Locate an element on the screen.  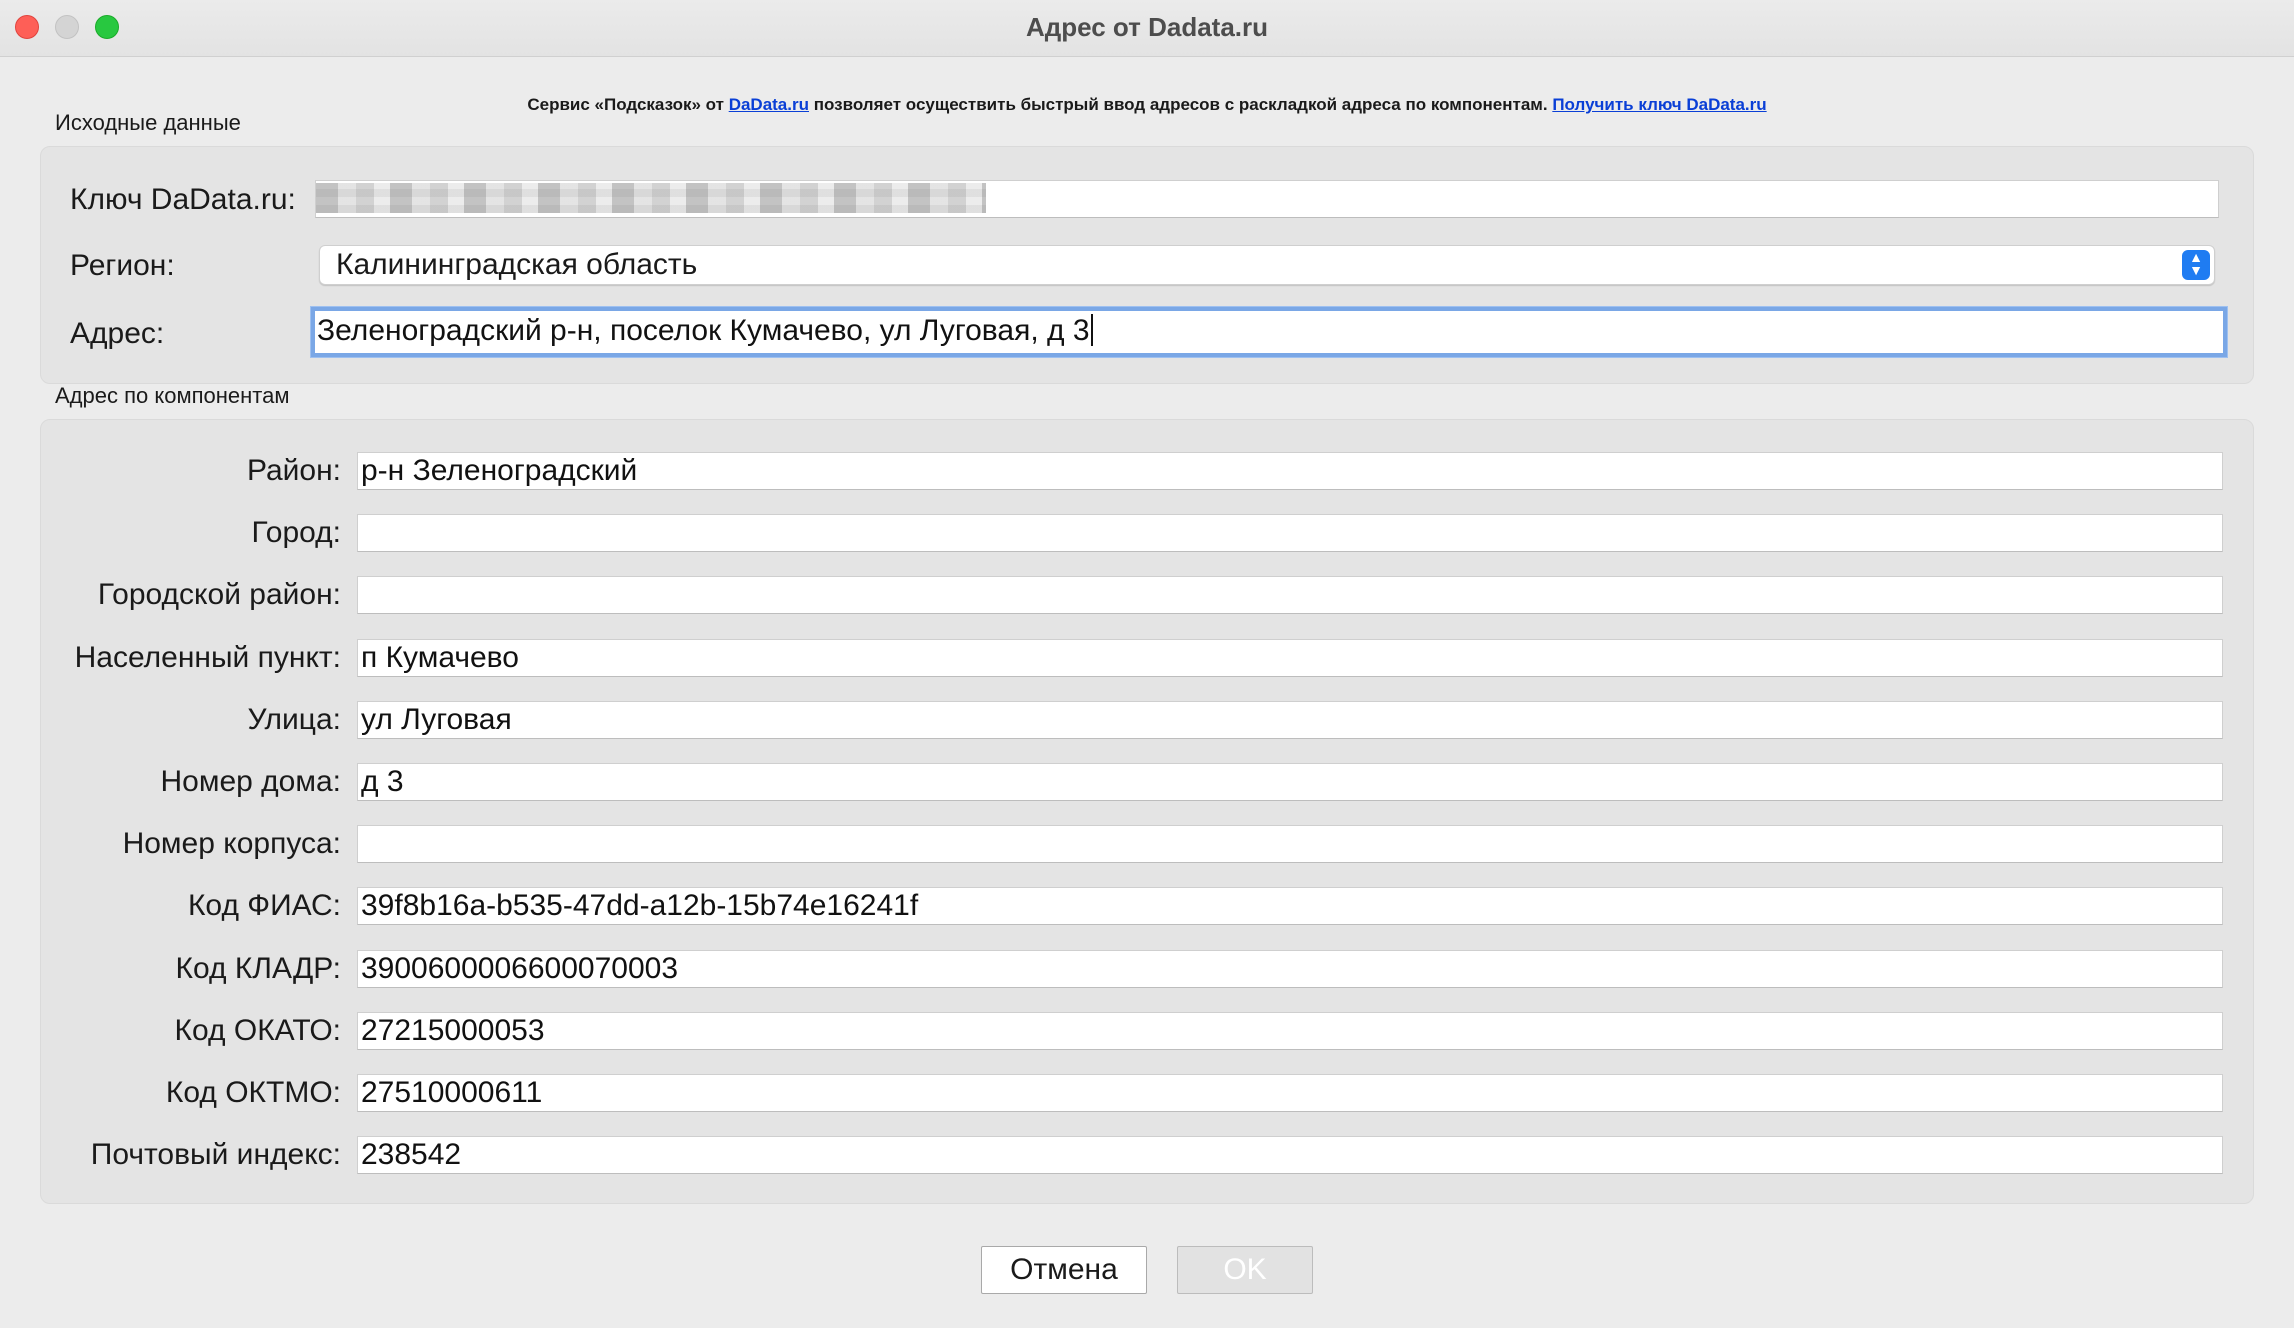
component-label: Номер корпуса: is located at coordinates (231, 843).